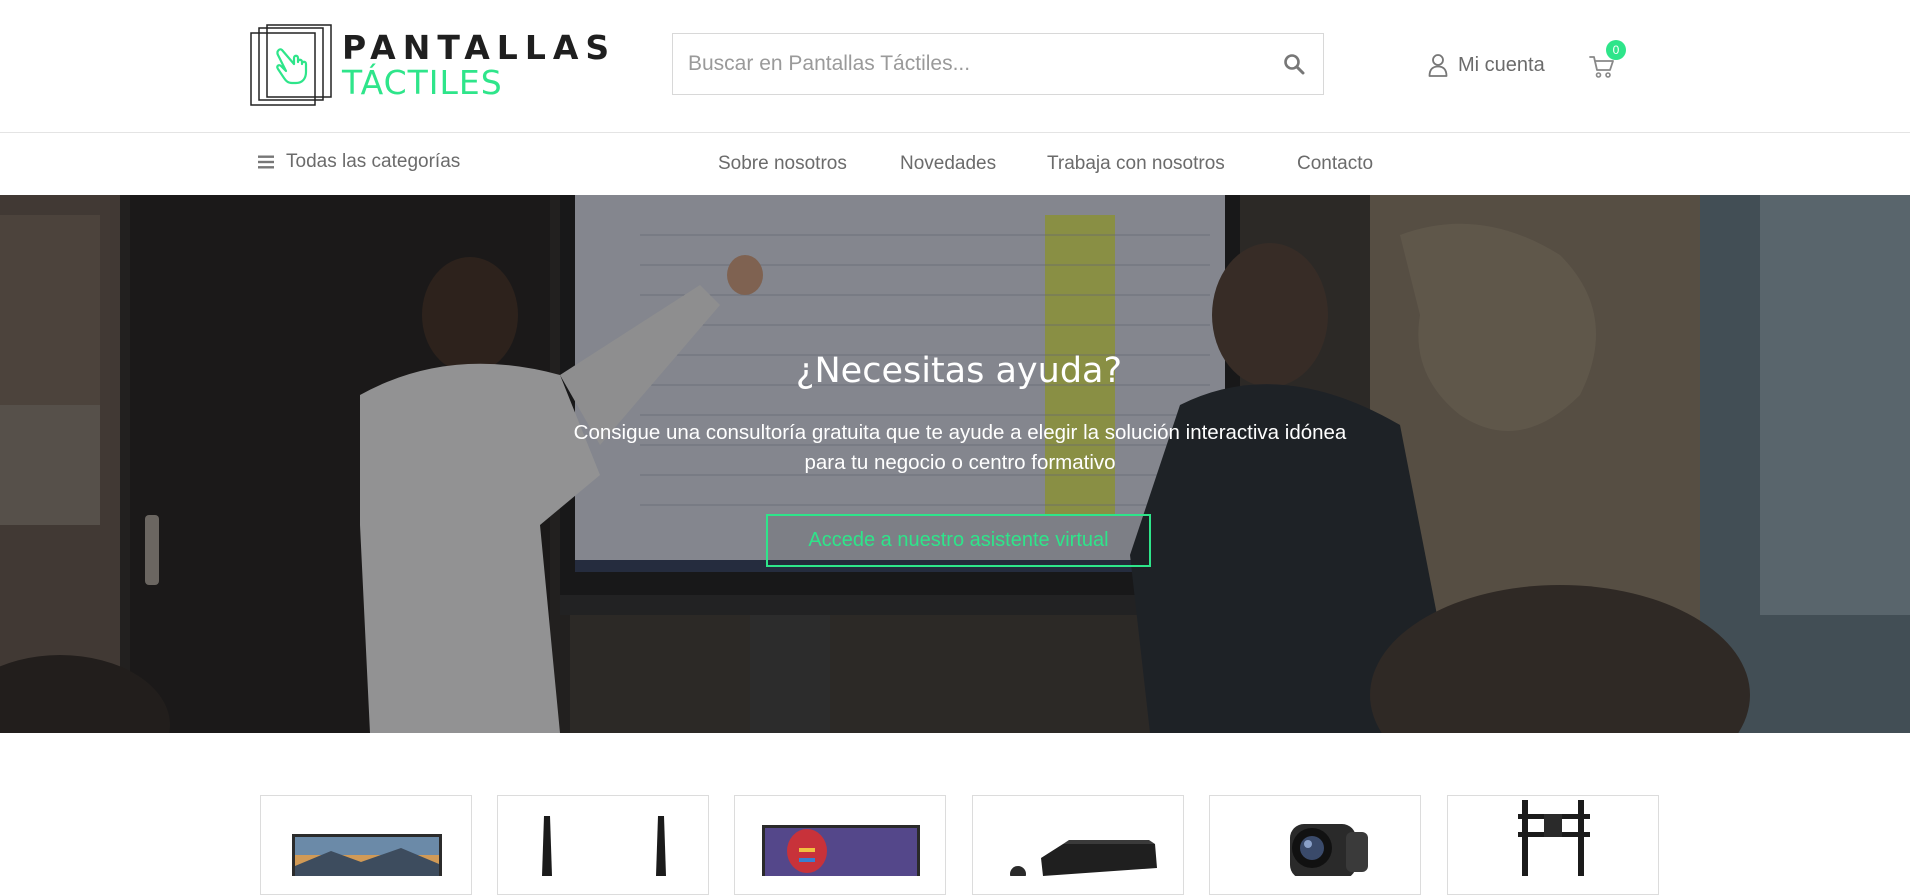 The width and height of the screenshot is (1910, 895). Describe the element at coordinates (479, 47) in the screenshot. I see `logo-text-line1: PANTALLAS` at that location.